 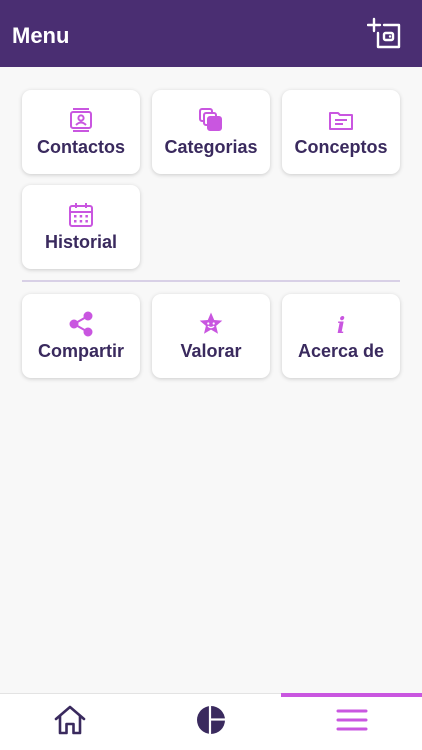 I want to click on home-icon, so click(x=70, y=722).